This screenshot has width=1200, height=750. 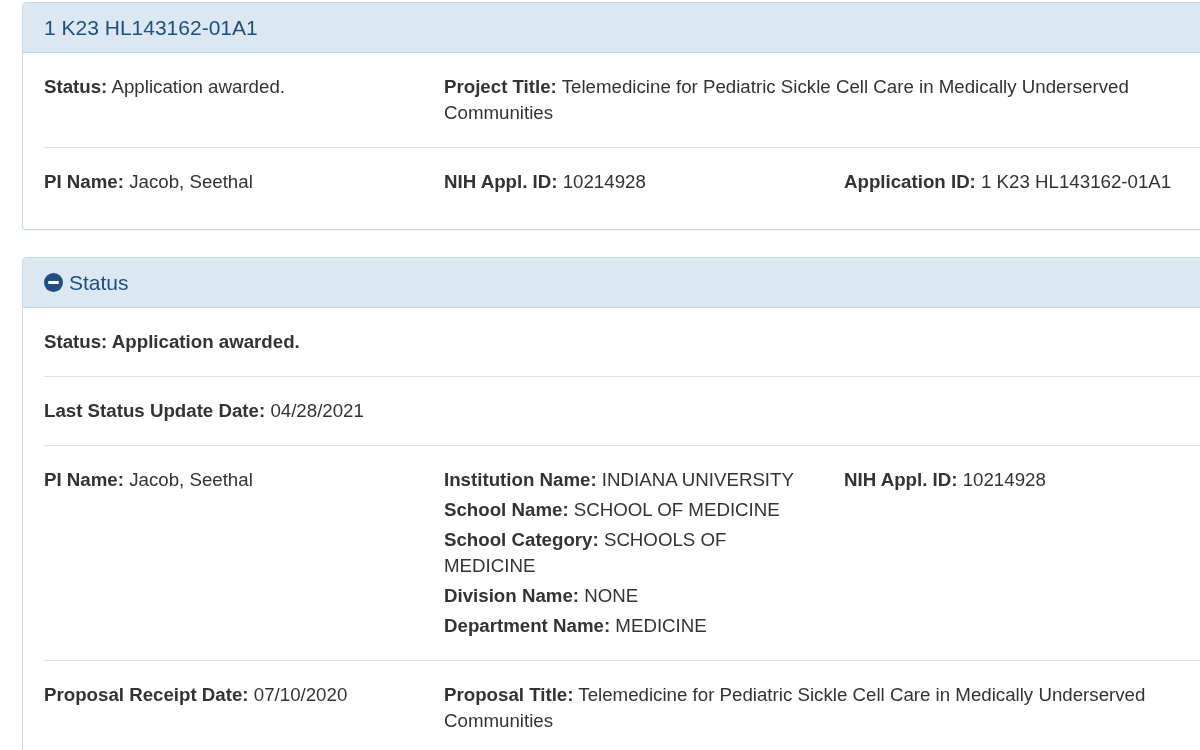 I want to click on detail-text: Proposal Title: Telemedicine for Pediatric Sickle Cell Care in Medically Underserved Communities, so click(x=795, y=708).